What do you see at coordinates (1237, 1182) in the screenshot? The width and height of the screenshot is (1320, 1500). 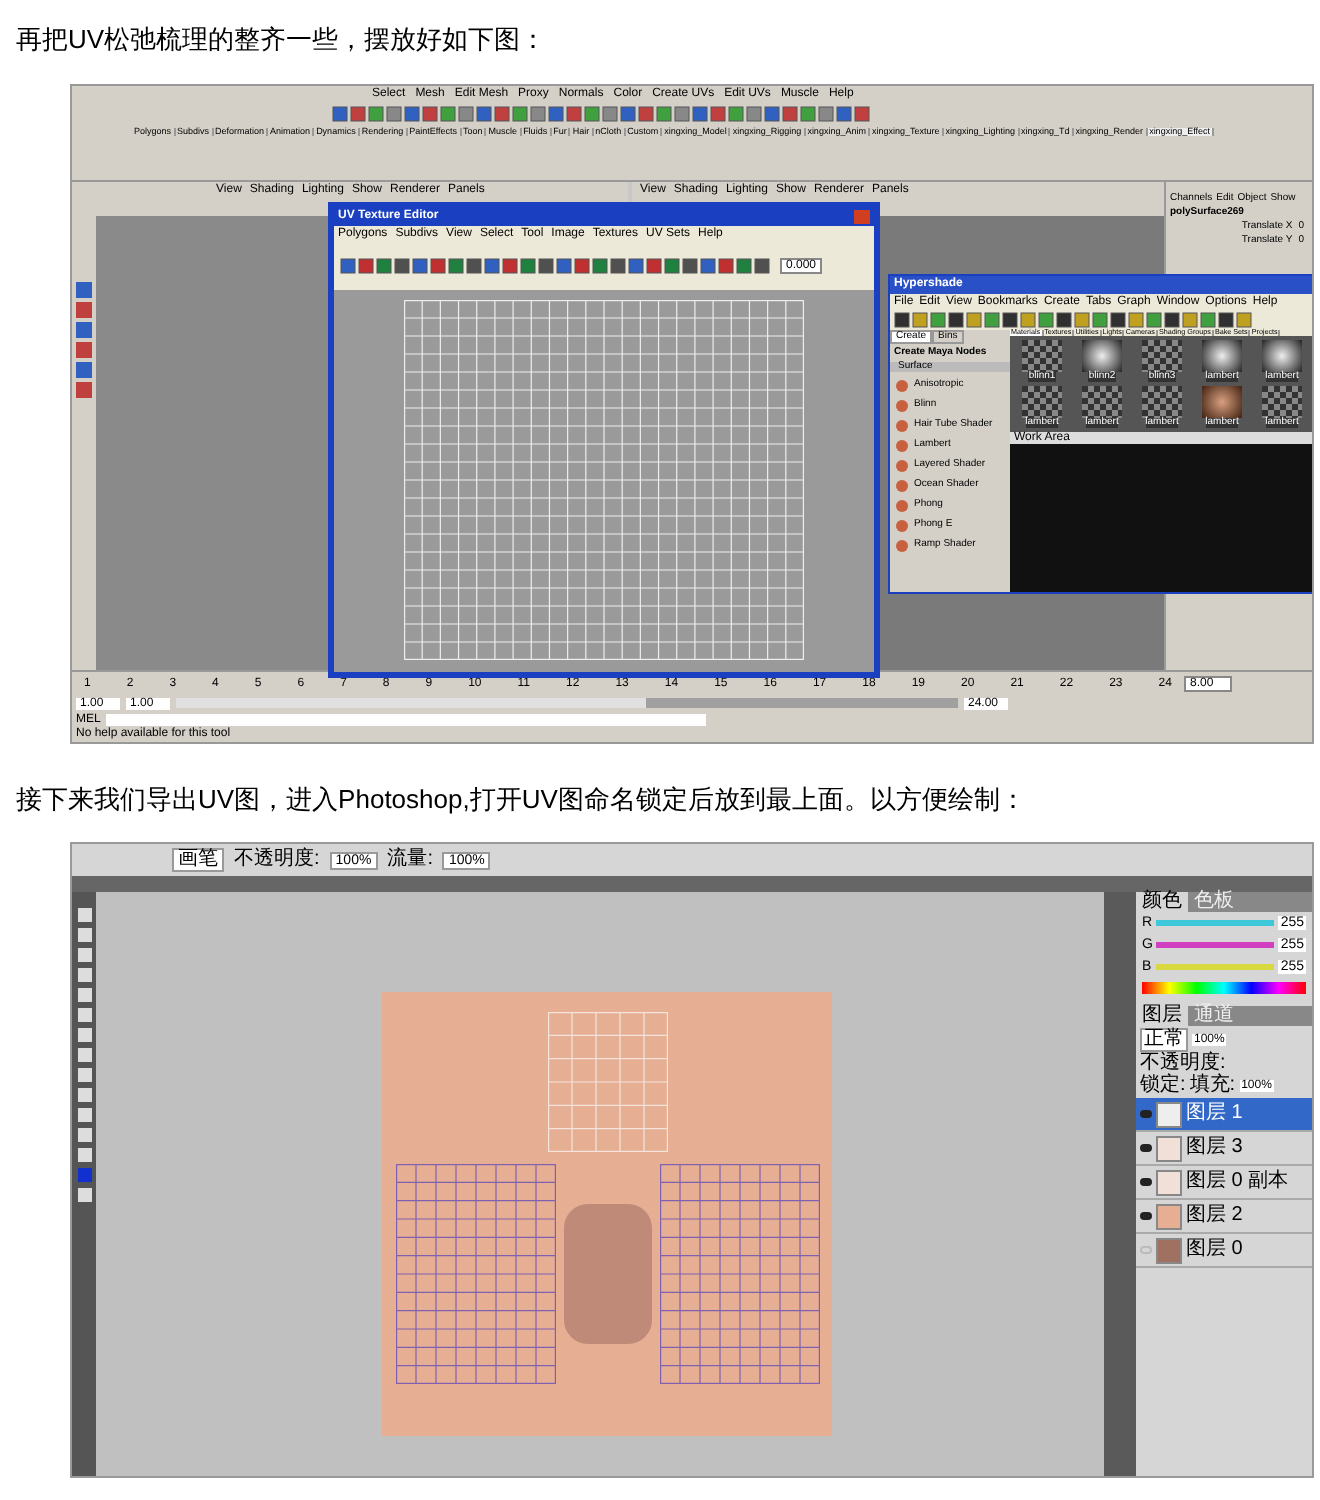 I see `layer-name: 图层 0 副本` at bounding box center [1237, 1182].